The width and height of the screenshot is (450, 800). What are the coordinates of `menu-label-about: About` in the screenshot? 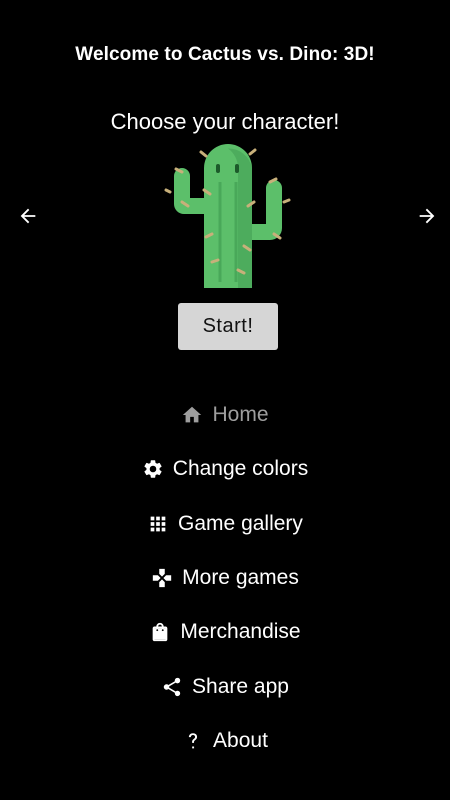 It's located at (240, 740).